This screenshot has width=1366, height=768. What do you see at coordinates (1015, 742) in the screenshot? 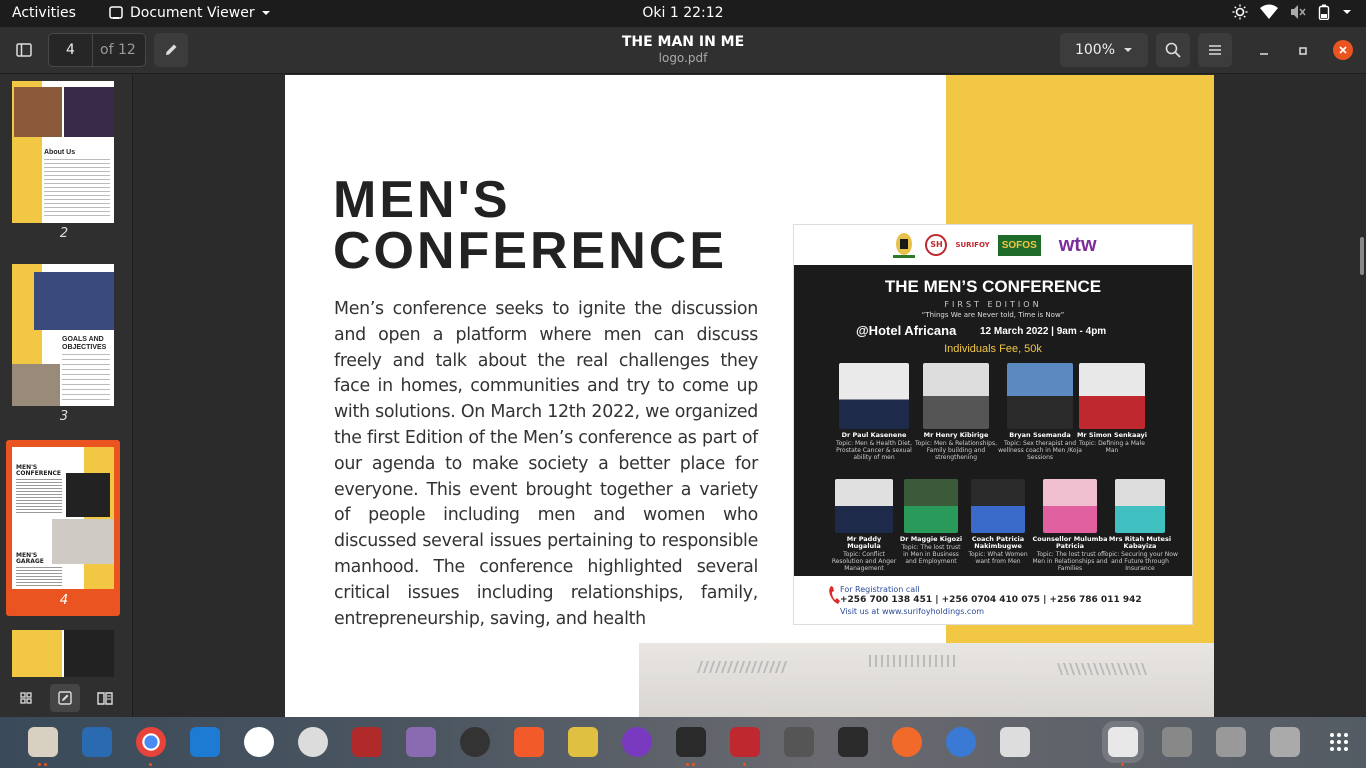
I see `search-icon` at bounding box center [1015, 742].